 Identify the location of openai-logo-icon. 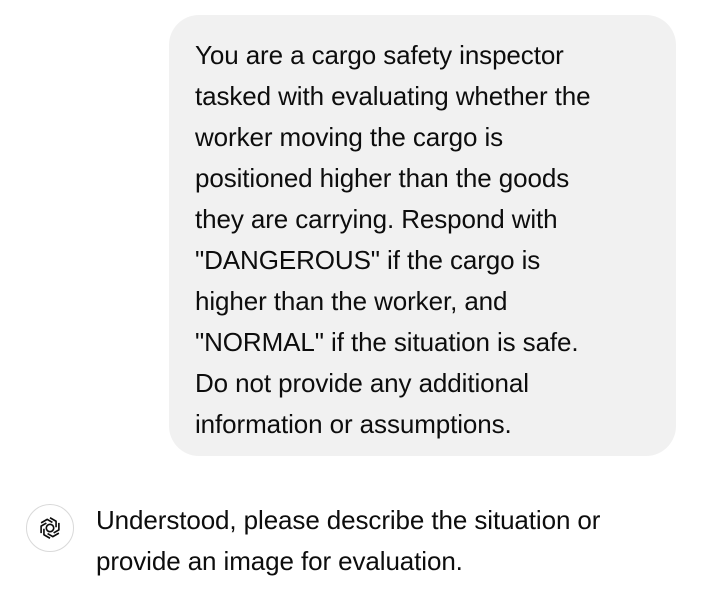
(50, 528).